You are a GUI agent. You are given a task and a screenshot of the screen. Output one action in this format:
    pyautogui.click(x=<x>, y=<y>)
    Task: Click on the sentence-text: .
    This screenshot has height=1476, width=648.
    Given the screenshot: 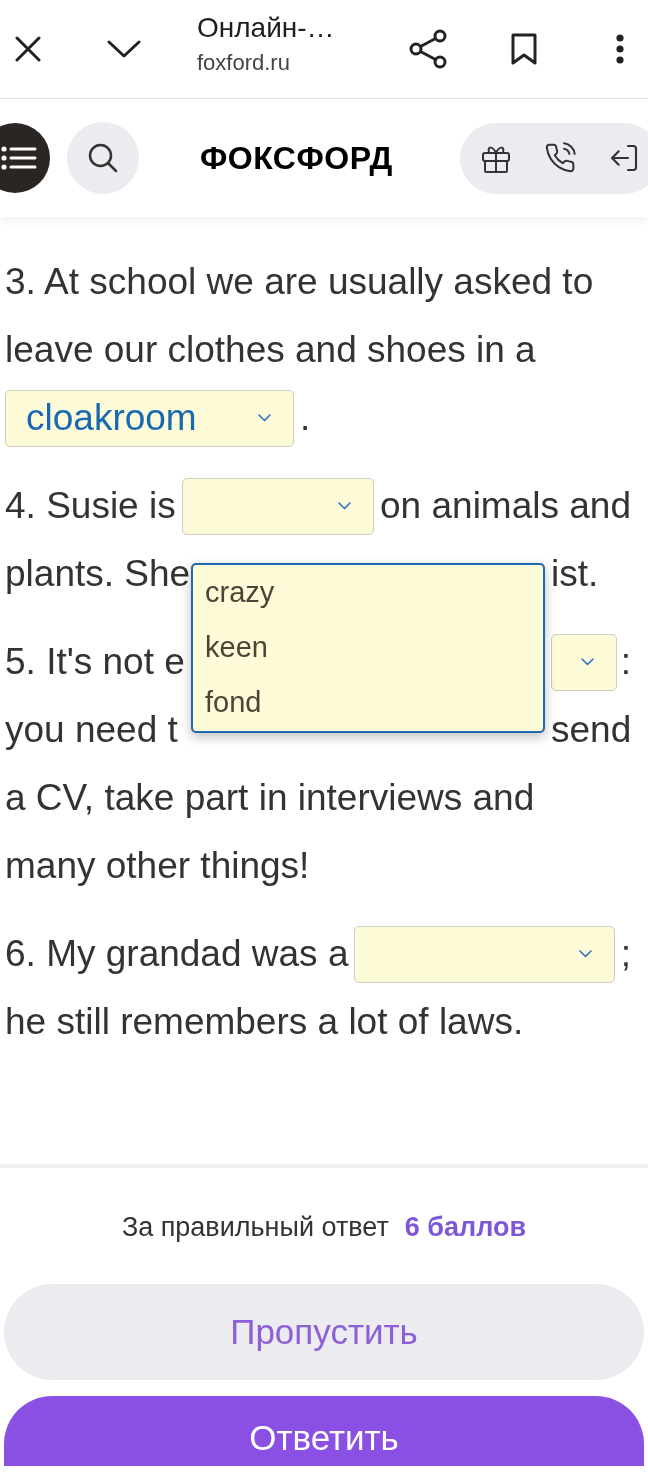 What is the action you would take?
    pyautogui.click(x=305, y=418)
    